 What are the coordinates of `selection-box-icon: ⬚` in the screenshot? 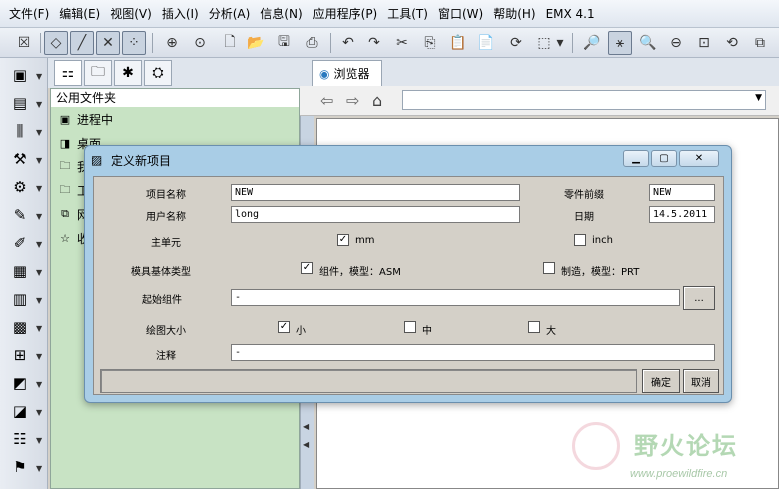 It's located at (544, 43).